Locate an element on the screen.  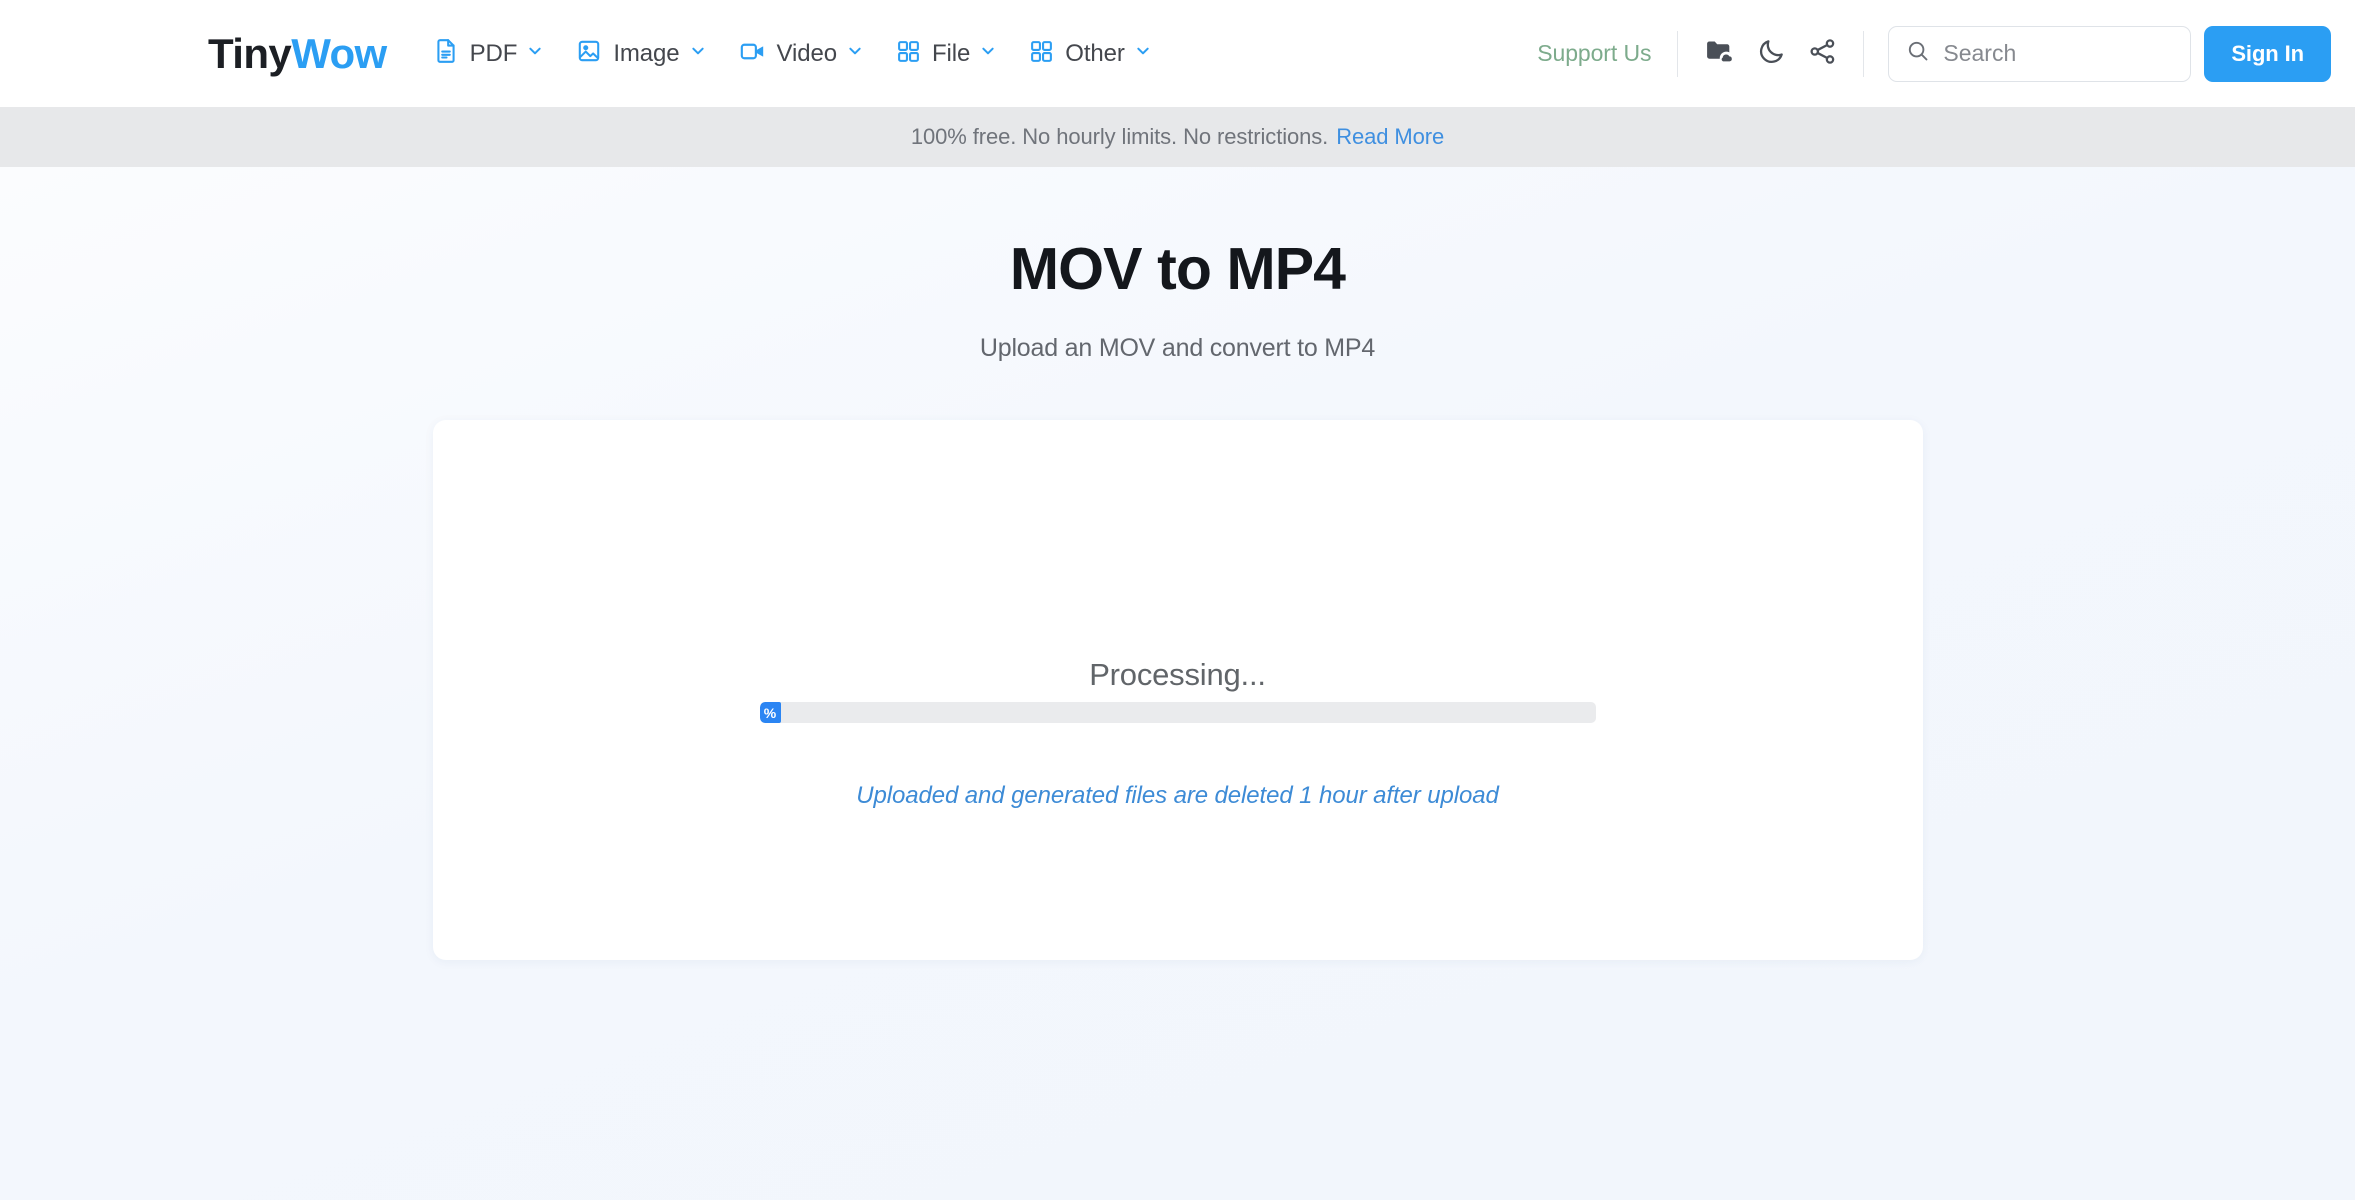
logo-text-wow: Wow is located at coordinates (339, 53).